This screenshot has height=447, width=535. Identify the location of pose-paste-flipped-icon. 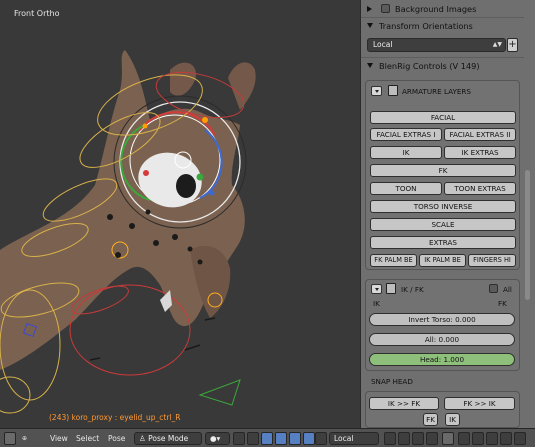
(492, 438).